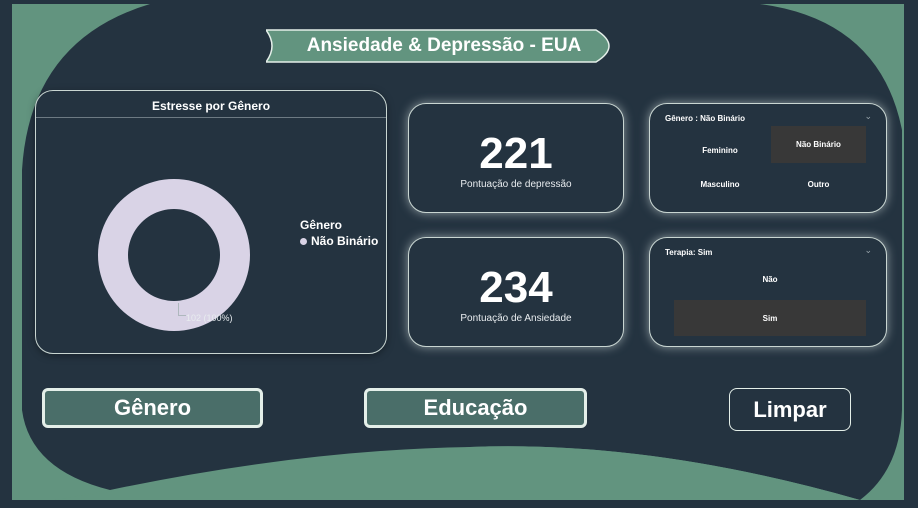 The width and height of the screenshot is (918, 512). Describe the element at coordinates (182, 309) in the screenshot. I see `data-label-leader` at that location.